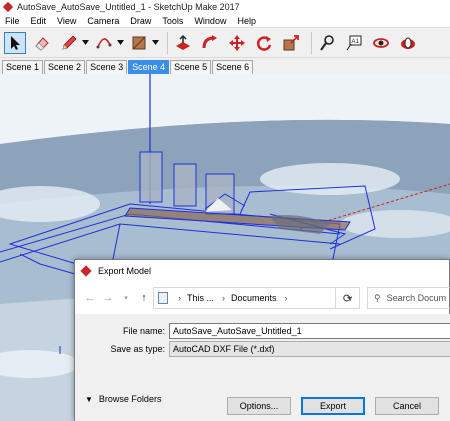 Image resolution: width=450 pixels, height=421 pixels. Describe the element at coordinates (183, 43) in the screenshot. I see `push-pull-tool-icon` at that location.